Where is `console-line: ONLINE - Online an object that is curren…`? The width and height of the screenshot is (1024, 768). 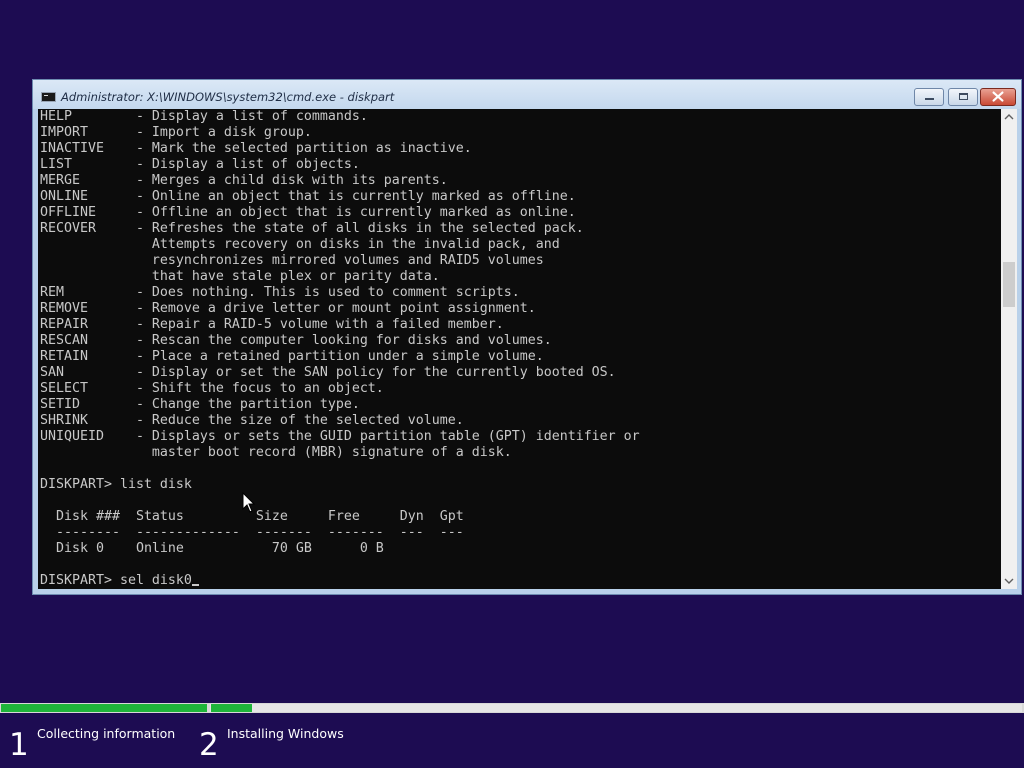
console-line: ONLINE - Online an object that is curren… is located at coordinates (308, 196).